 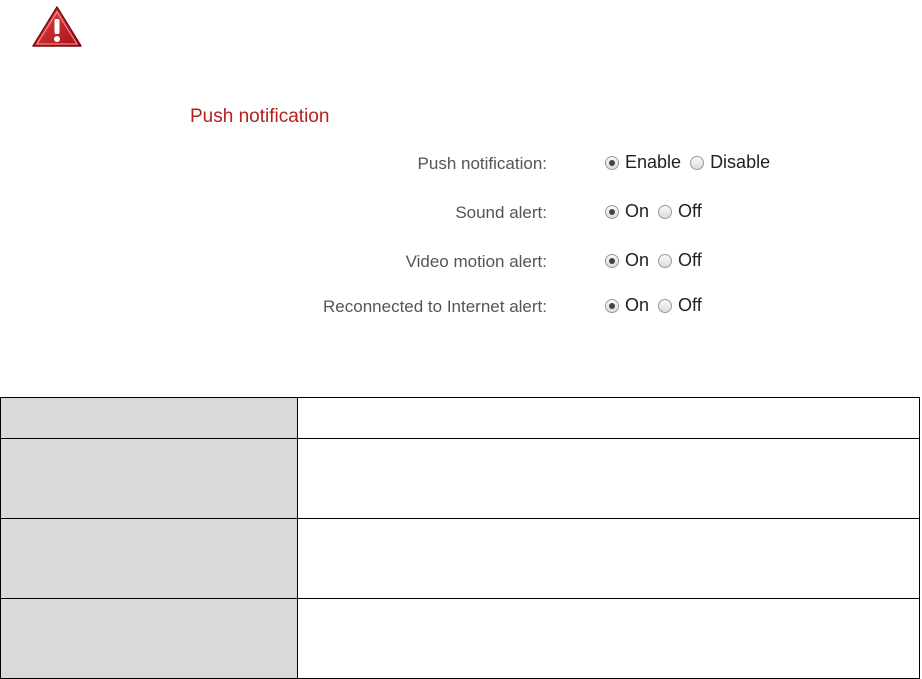 I want to click on setting-row-video-motion-alert: Video motion alert: On Off, so click(x=461, y=263).